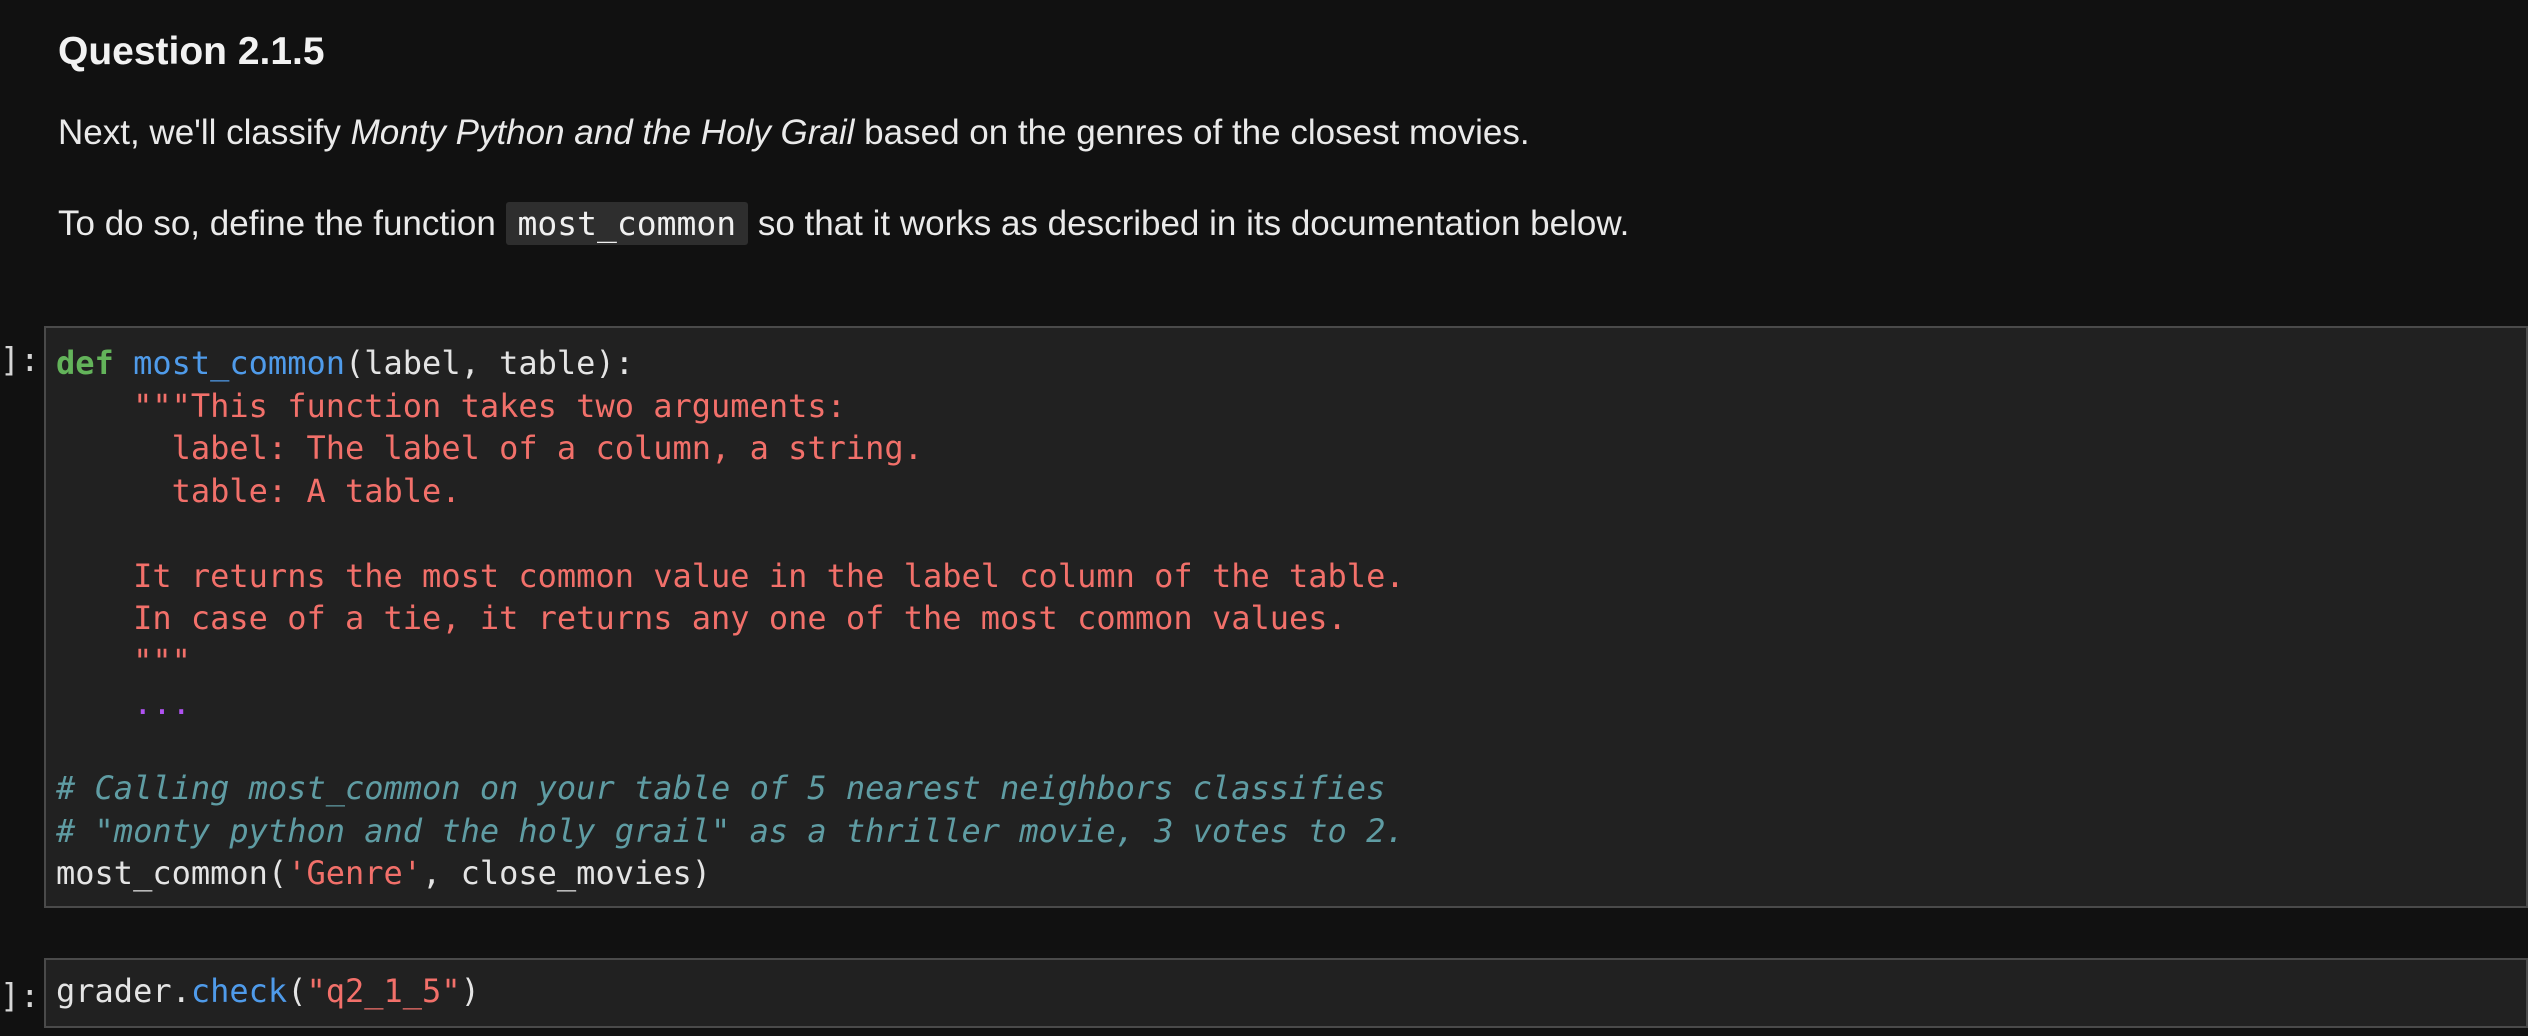 The height and width of the screenshot is (1036, 2528). What do you see at coordinates (627, 223) in the screenshot?
I see `inline-code-function-name: most_common` at bounding box center [627, 223].